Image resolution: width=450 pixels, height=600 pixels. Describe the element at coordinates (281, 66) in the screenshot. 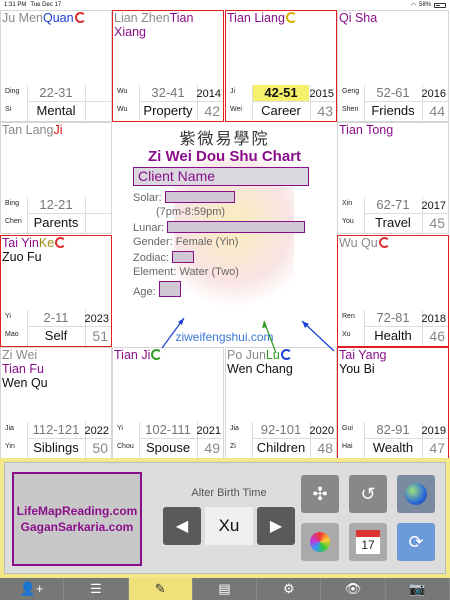

I see `palace-career: Tian Liang Ji Wei 42-51 Career 2015 43` at that location.